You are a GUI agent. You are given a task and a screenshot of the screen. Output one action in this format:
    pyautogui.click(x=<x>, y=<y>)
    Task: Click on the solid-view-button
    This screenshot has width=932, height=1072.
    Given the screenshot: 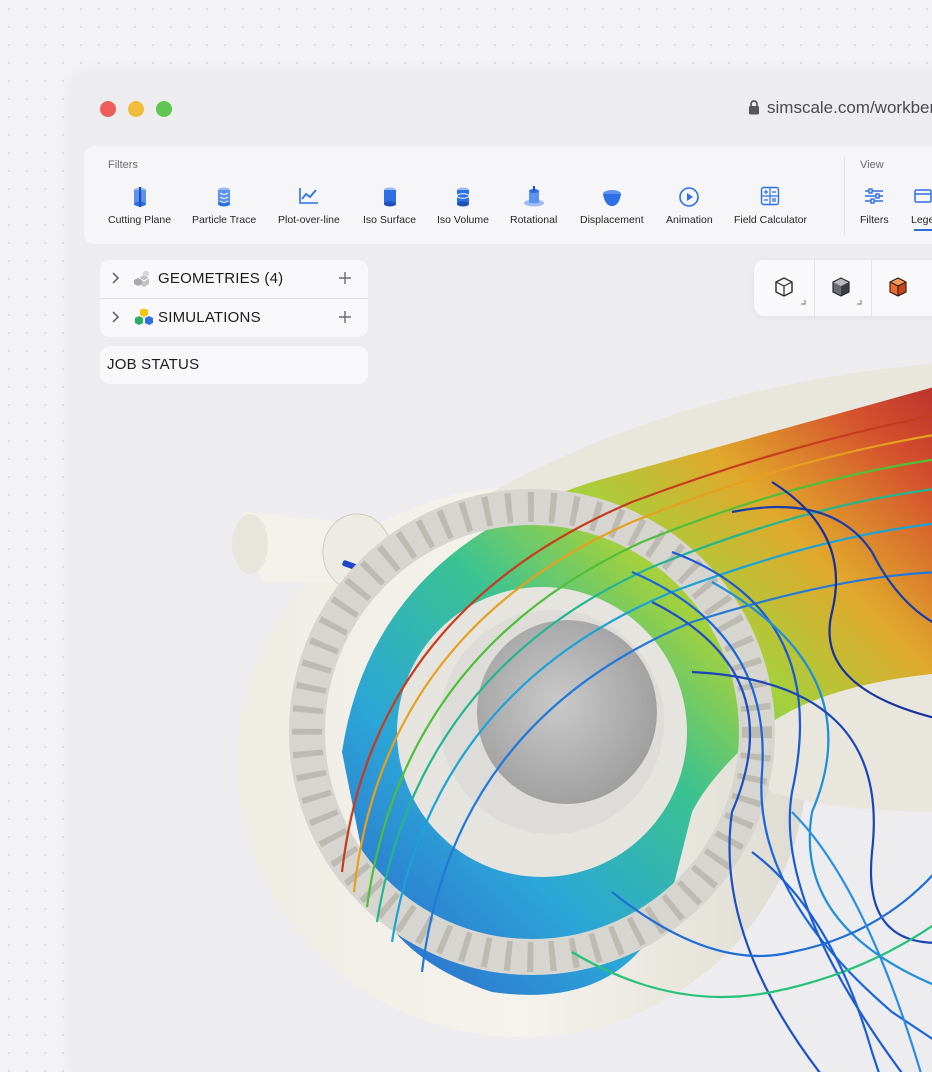 What is the action you would take?
    pyautogui.click(x=843, y=288)
    